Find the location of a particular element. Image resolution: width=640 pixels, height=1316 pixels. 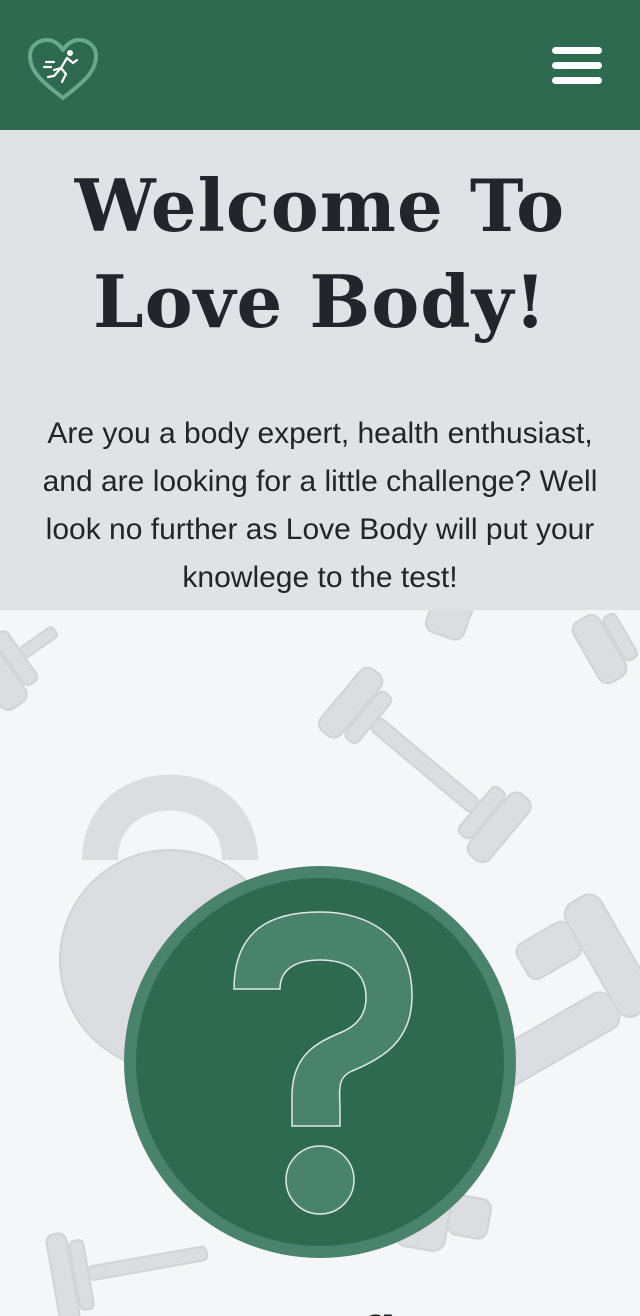

heart-runner-logo-icon is located at coordinates (63, 69).